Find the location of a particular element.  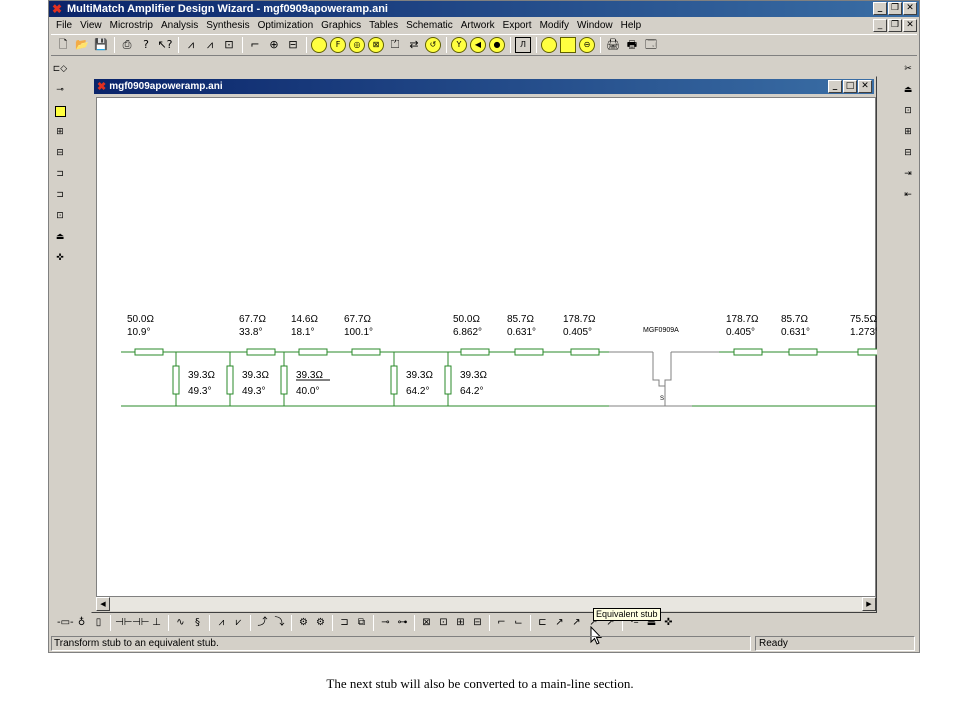

kuroda2-icon: ⊡ is located at coordinates (443, 623).